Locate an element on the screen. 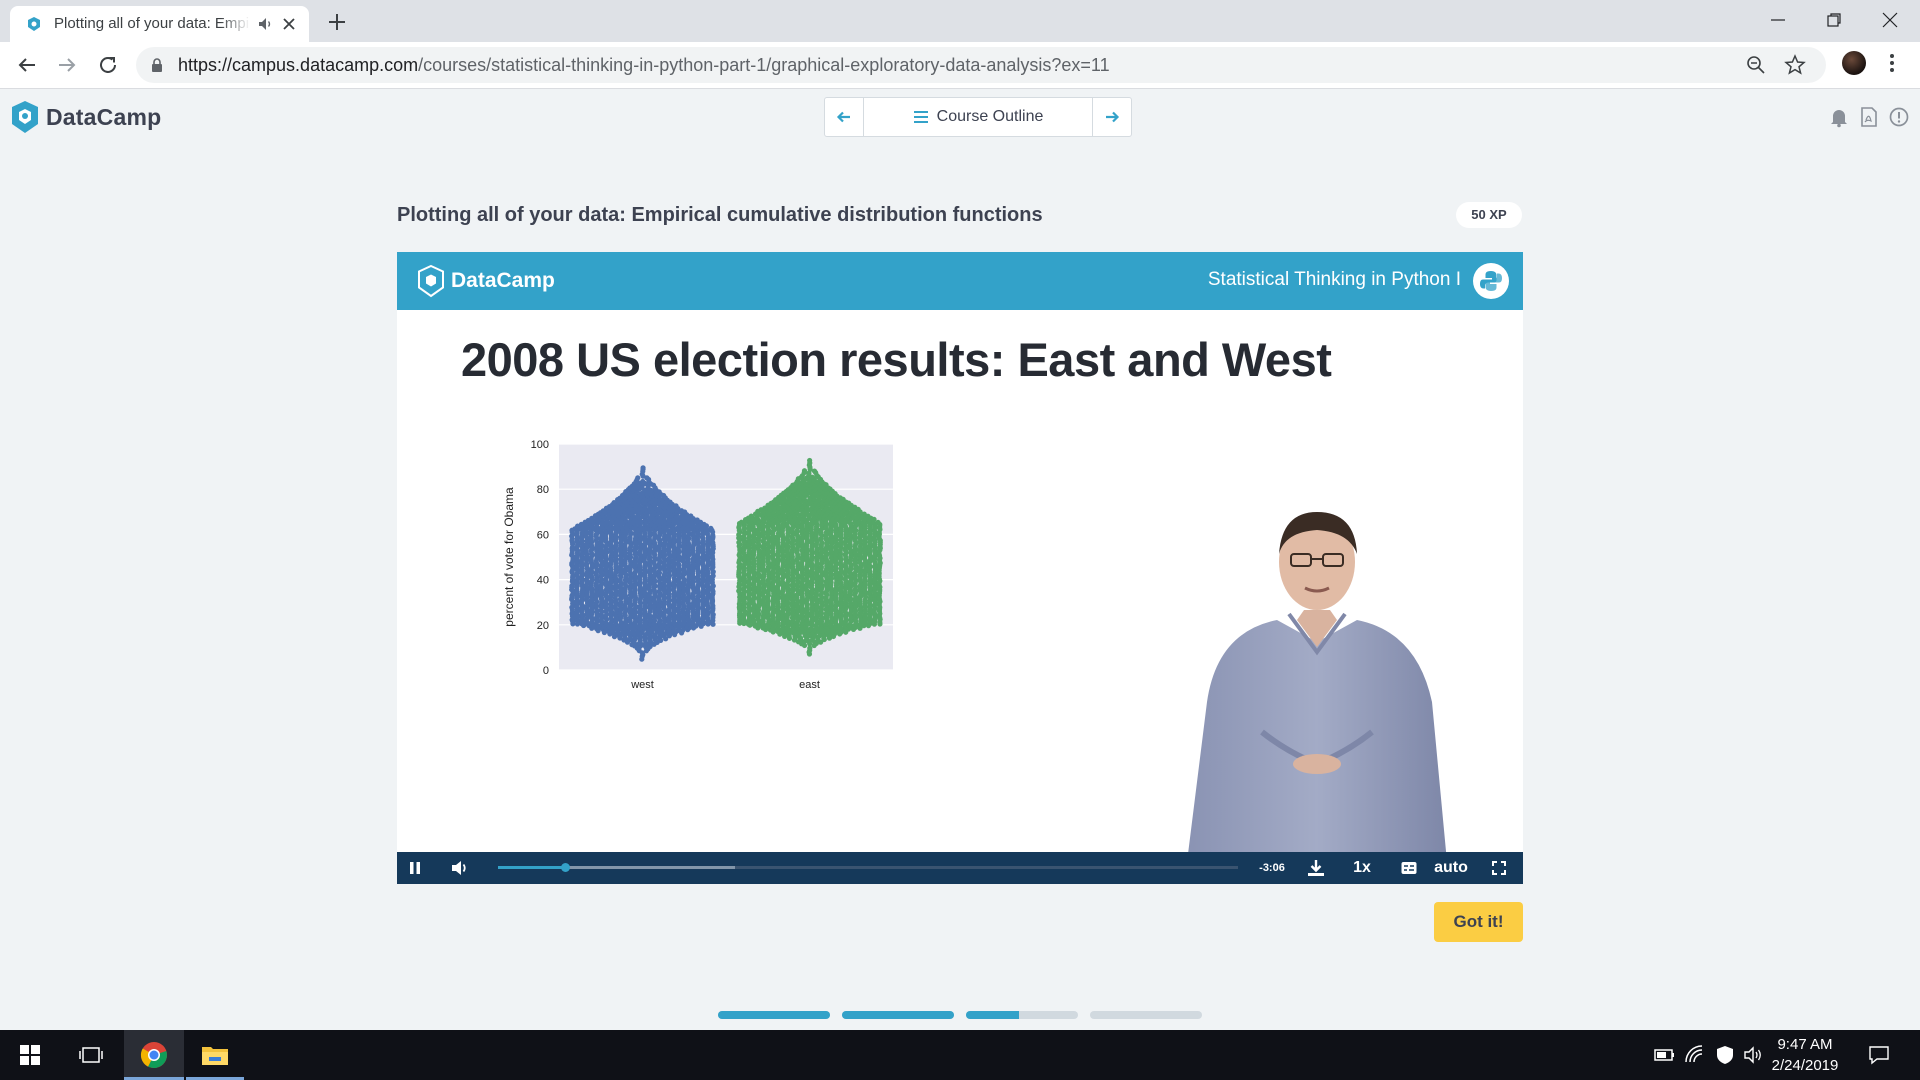  previous-exercise-button is located at coordinates (844, 117).